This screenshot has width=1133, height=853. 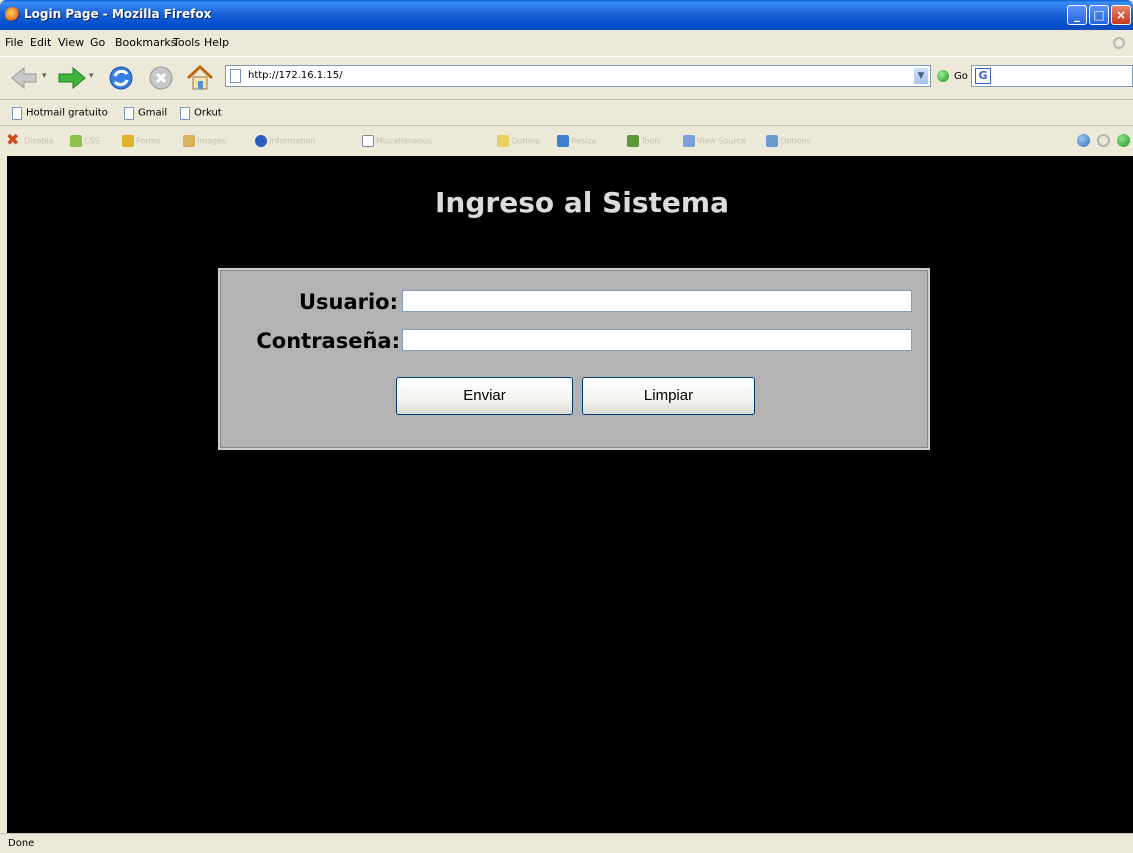 What do you see at coordinates (582, 202) in the screenshot?
I see `page-title: Ingreso al Sistema` at bounding box center [582, 202].